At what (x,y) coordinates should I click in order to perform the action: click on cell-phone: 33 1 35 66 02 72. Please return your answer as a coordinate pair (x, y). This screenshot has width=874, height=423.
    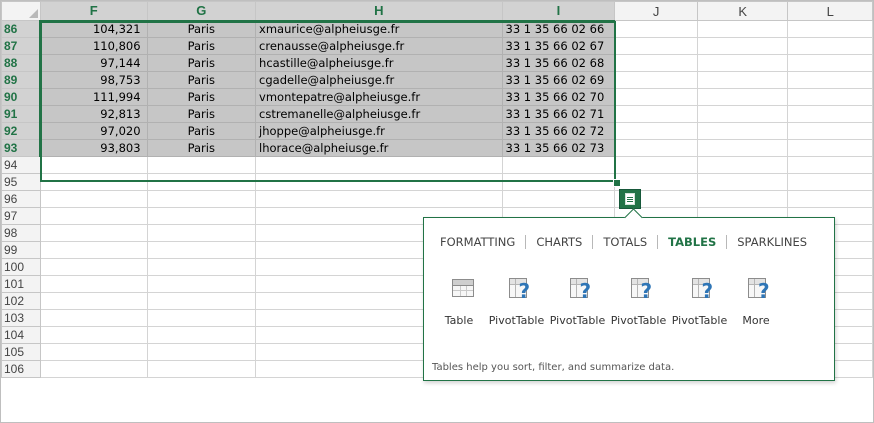
    Looking at the image, I should click on (558, 131).